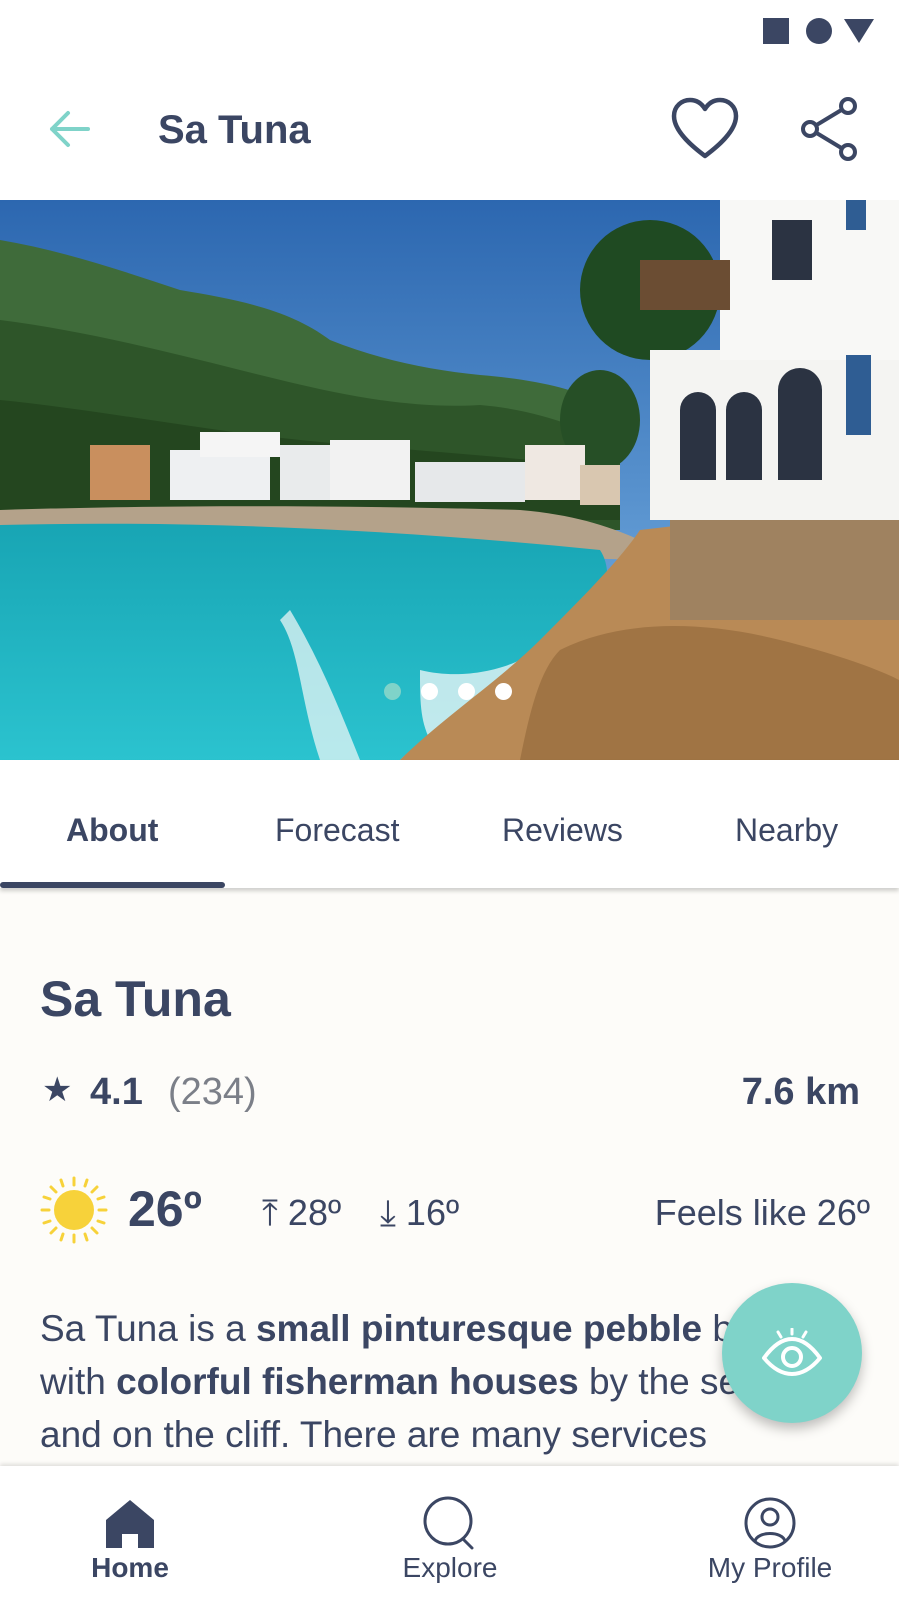  Describe the element at coordinates (165, 1209) in the screenshot. I see `current-temperature: 26º` at that location.